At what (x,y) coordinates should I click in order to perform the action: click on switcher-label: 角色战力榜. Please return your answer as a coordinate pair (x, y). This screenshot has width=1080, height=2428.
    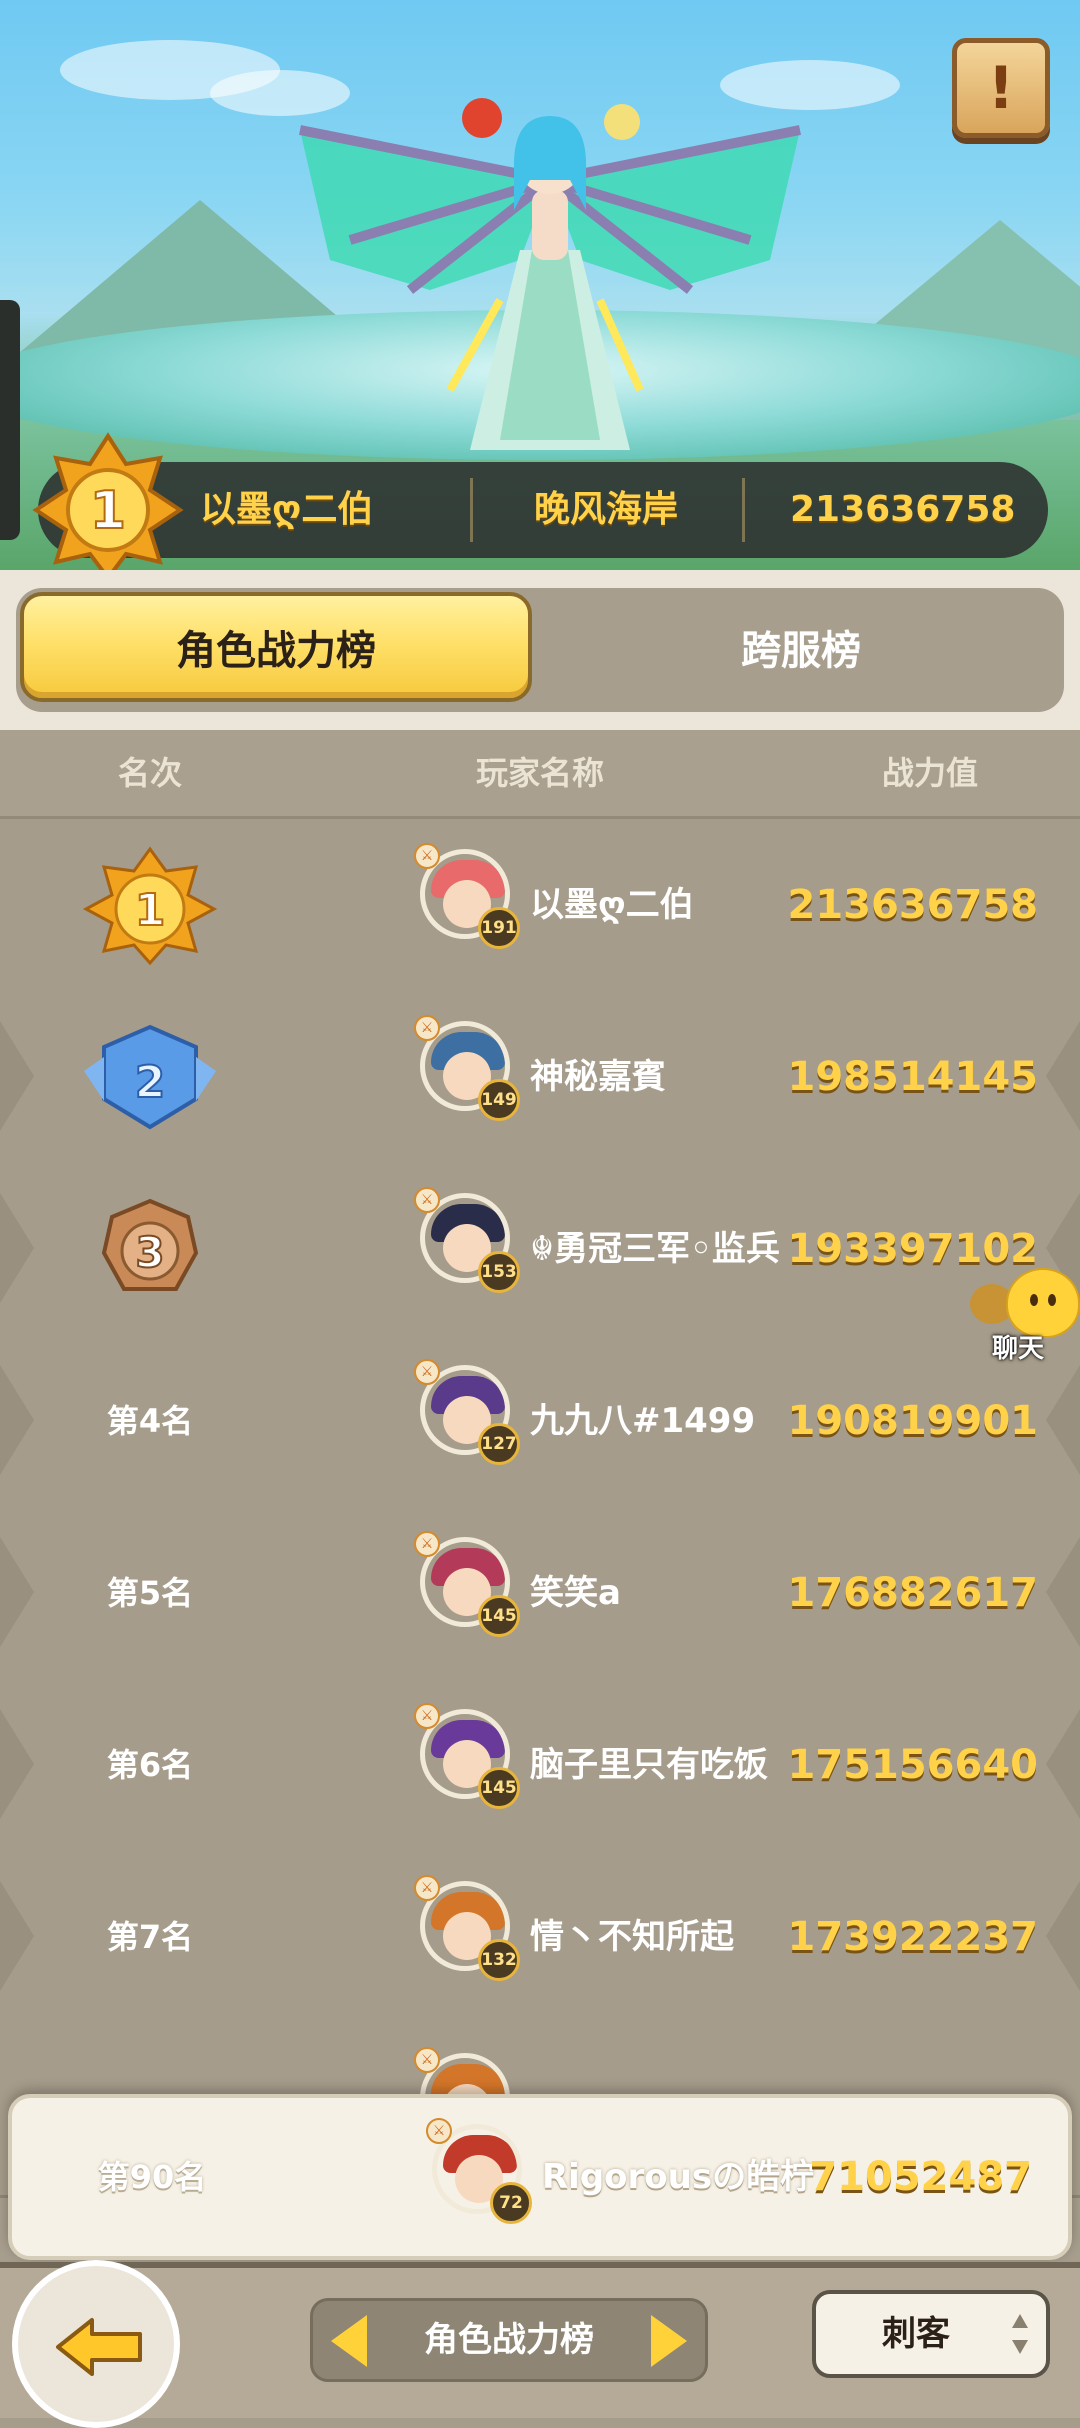
    Looking at the image, I should click on (509, 2340).